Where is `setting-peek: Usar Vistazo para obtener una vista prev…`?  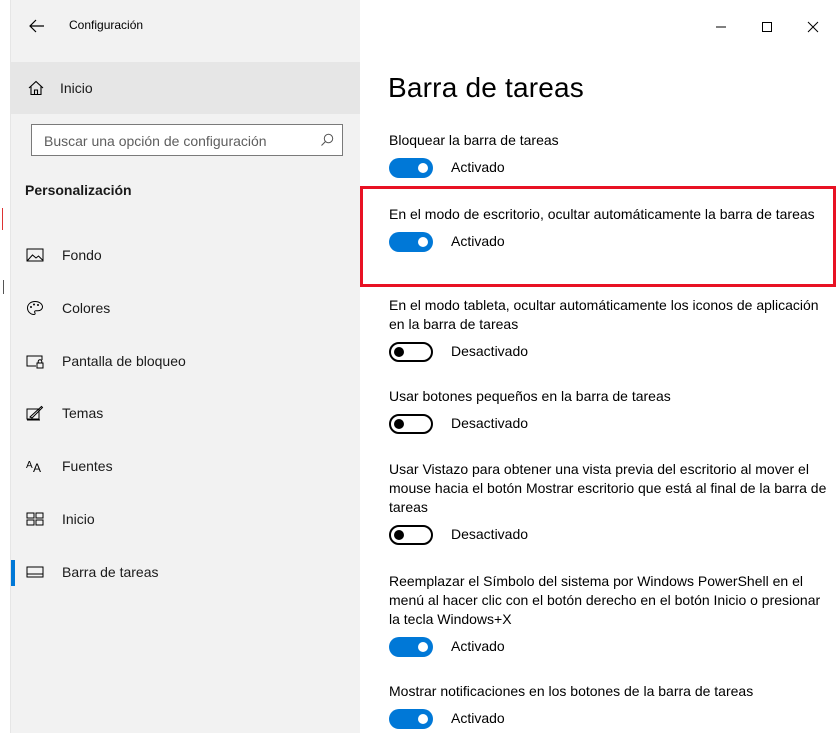
setting-peek: Usar Vistazo para obtener una vista prev… is located at coordinates (609, 502).